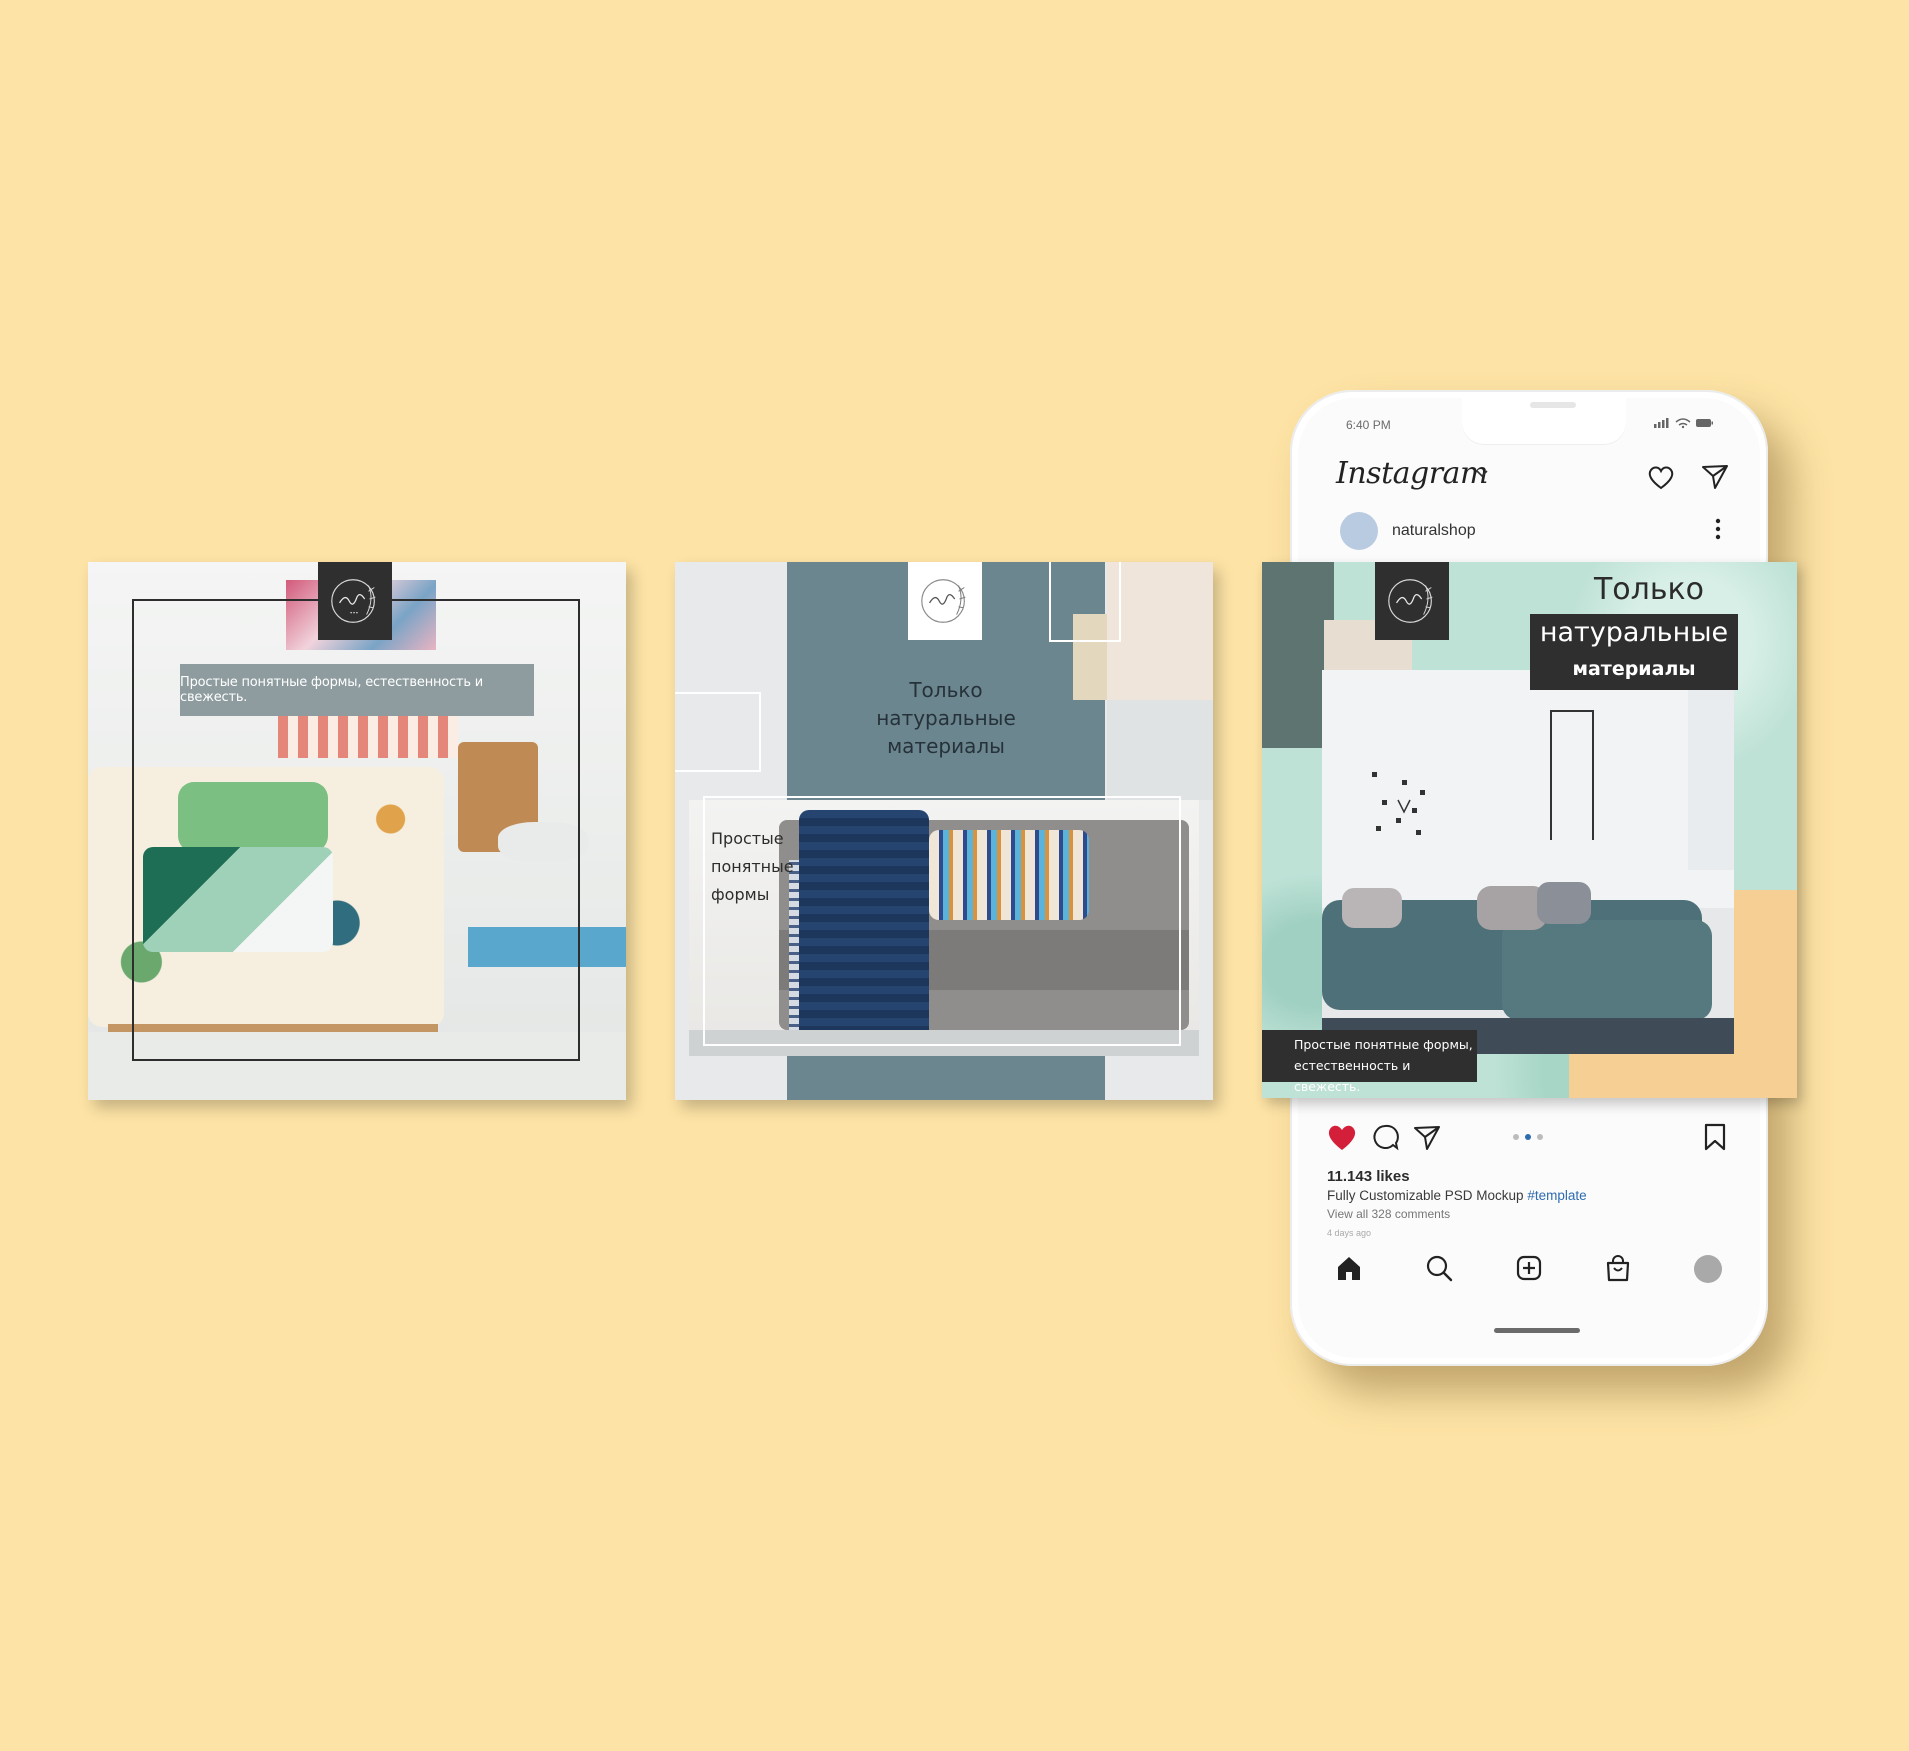  I want to click on like-heart-icon, so click(1342, 1137).